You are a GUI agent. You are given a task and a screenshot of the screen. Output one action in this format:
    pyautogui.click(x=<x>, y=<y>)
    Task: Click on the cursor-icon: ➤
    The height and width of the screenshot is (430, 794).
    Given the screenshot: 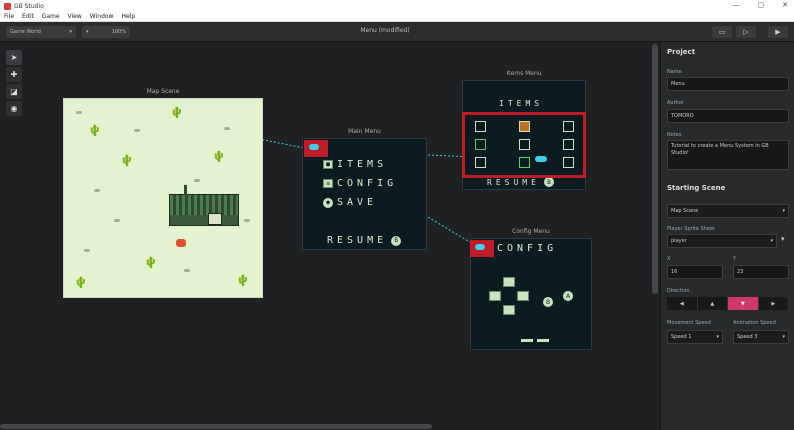 What is the action you would take?
    pyautogui.click(x=14, y=57)
    